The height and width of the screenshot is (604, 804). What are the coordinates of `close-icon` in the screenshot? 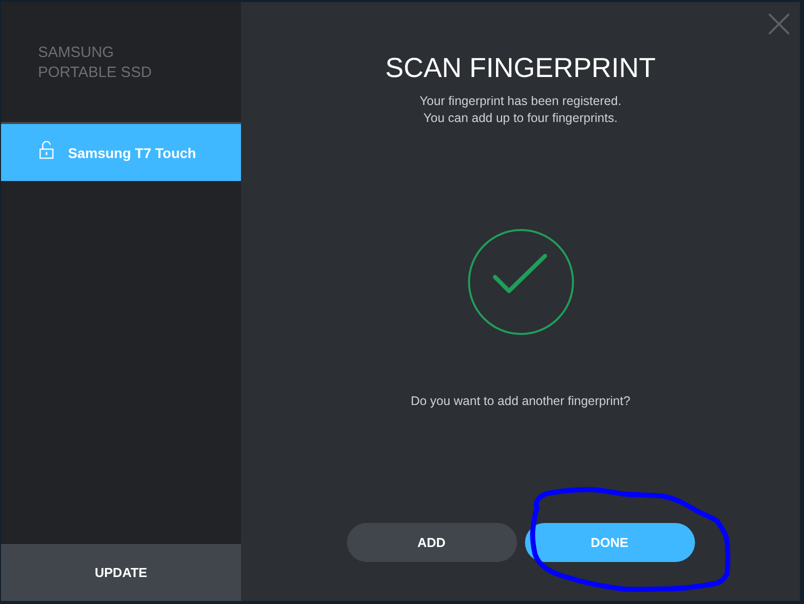 It's located at (779, 24).